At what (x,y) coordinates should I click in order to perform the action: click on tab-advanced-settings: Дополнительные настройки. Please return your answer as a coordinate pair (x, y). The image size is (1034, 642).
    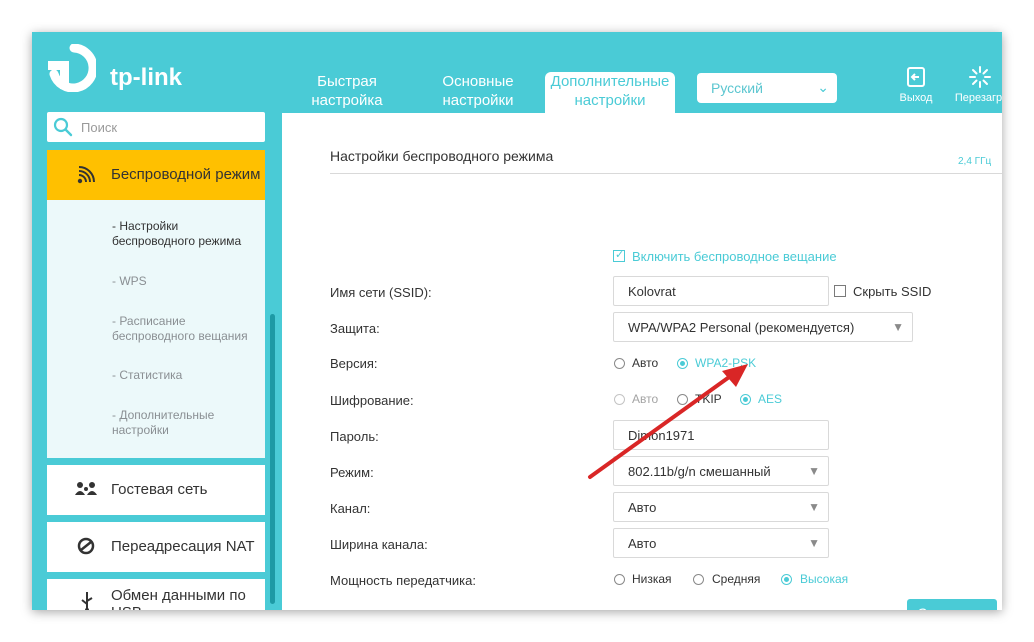
    Looking at the image, I should click on (610, 92).